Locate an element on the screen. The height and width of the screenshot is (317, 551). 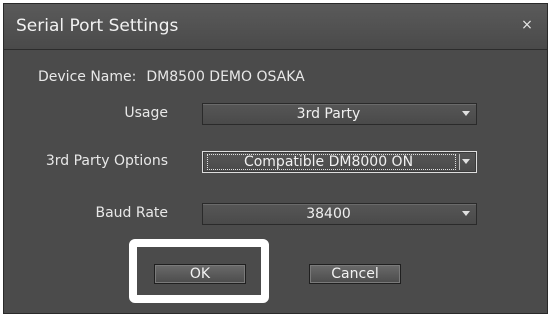
baud-rate-select: 38400 is located at coordinates (339, 214).